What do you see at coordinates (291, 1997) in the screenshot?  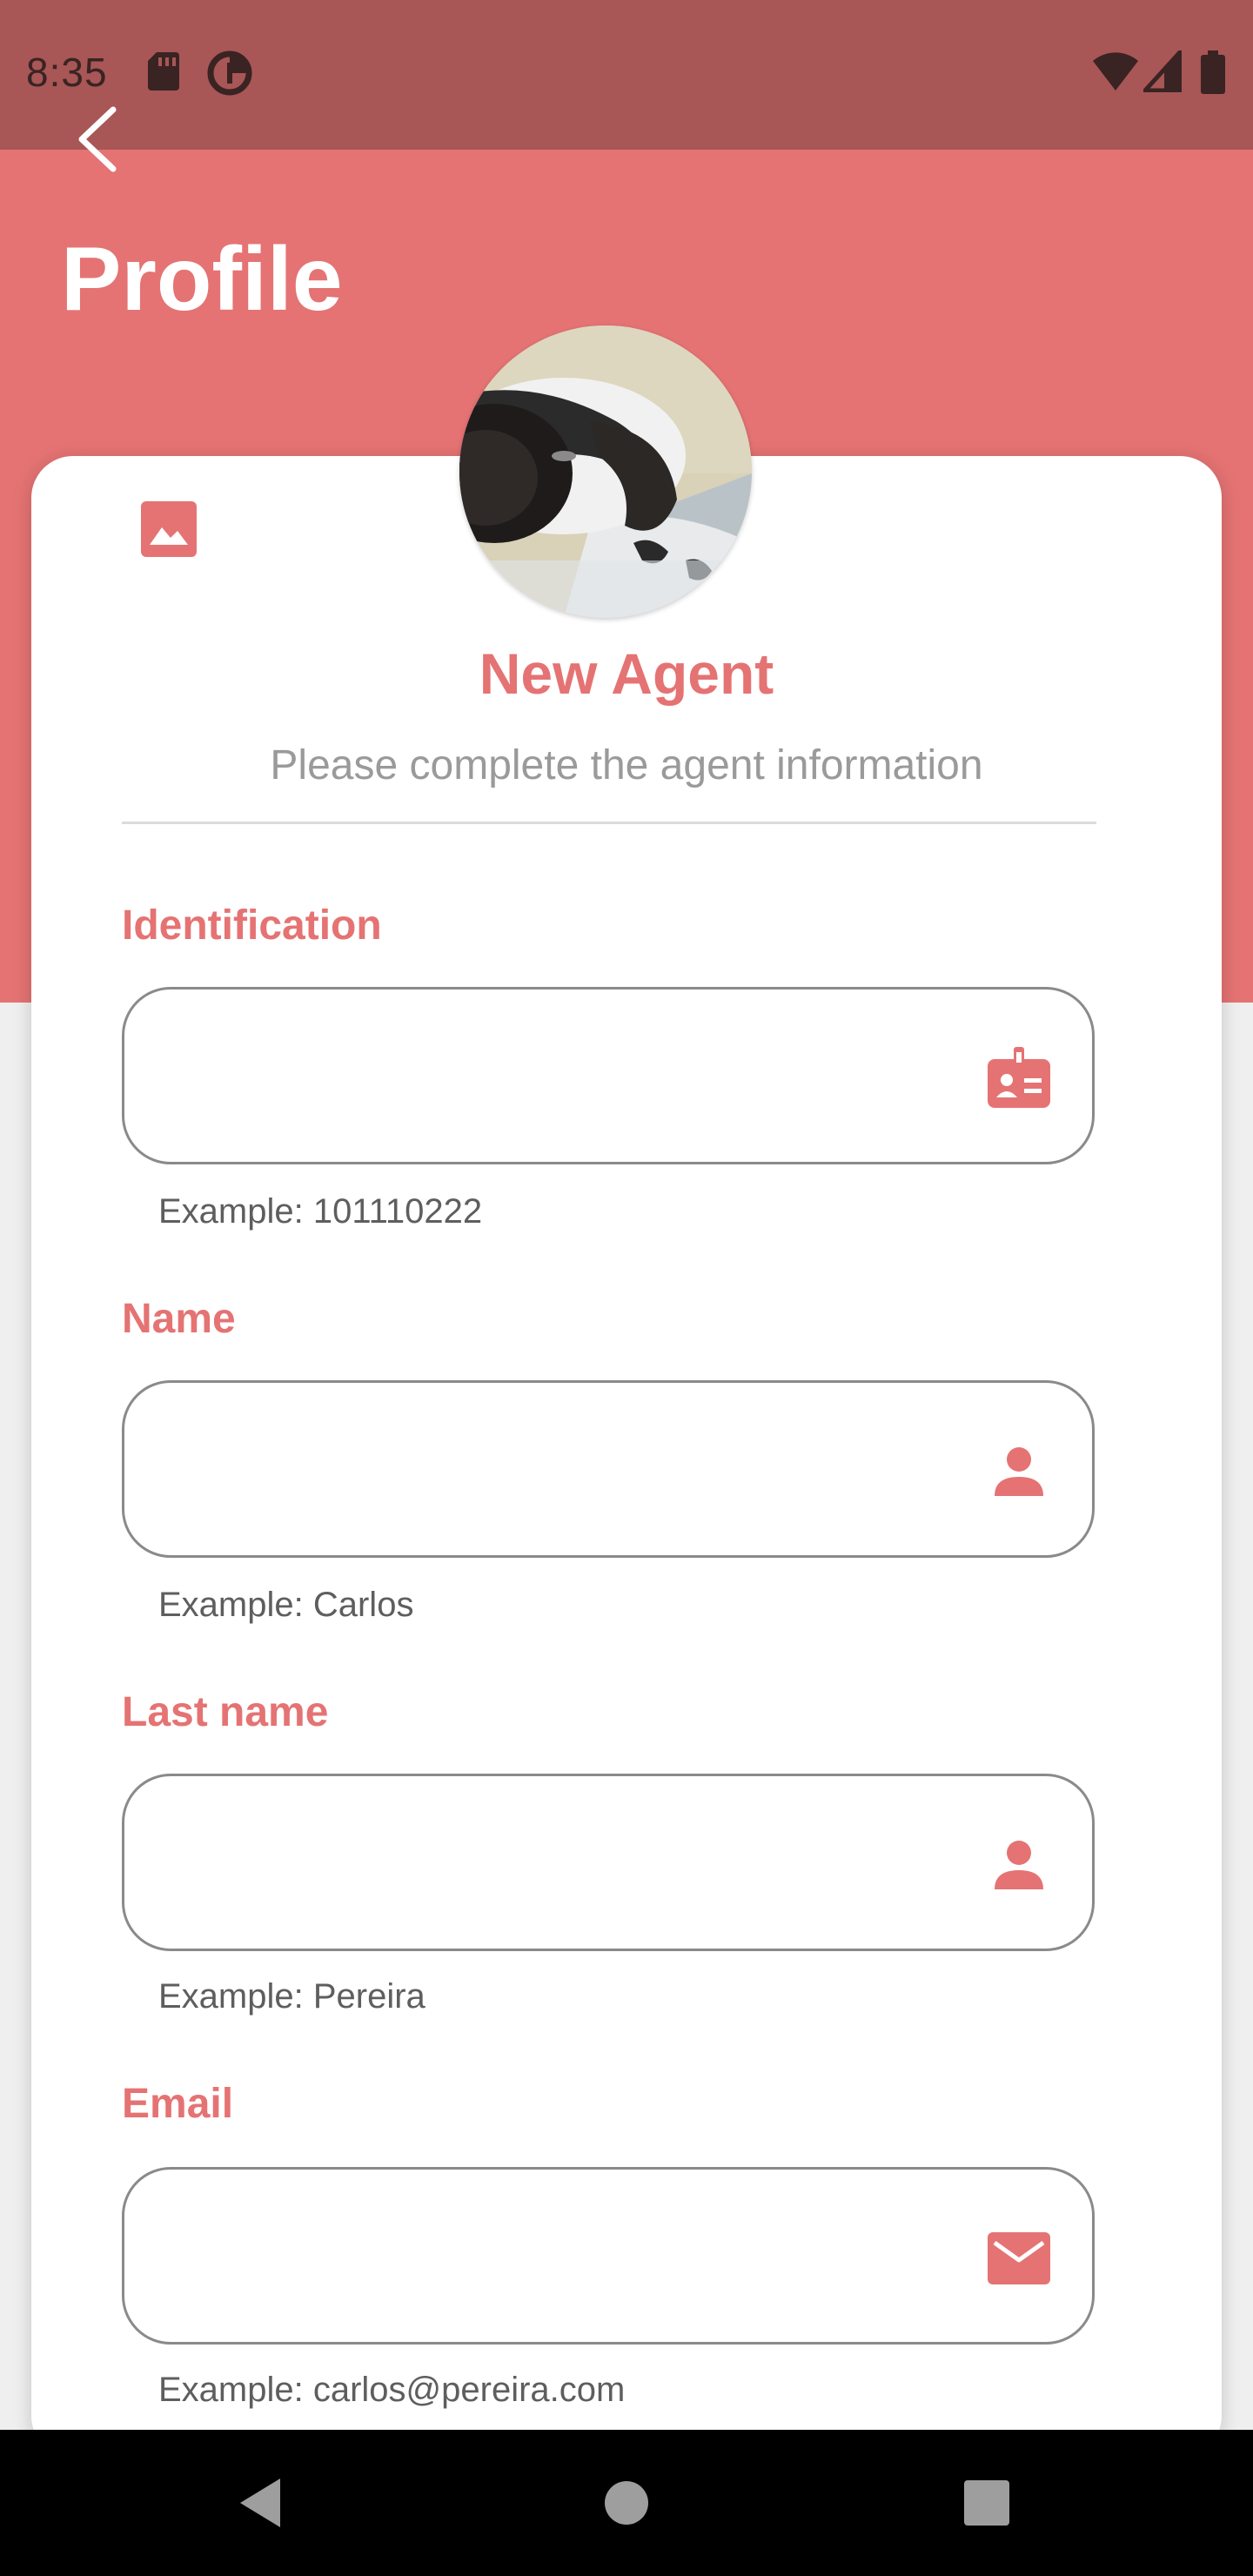 I see `last-name-helper: Example: Pereira` at bounding box center [291, 1997].